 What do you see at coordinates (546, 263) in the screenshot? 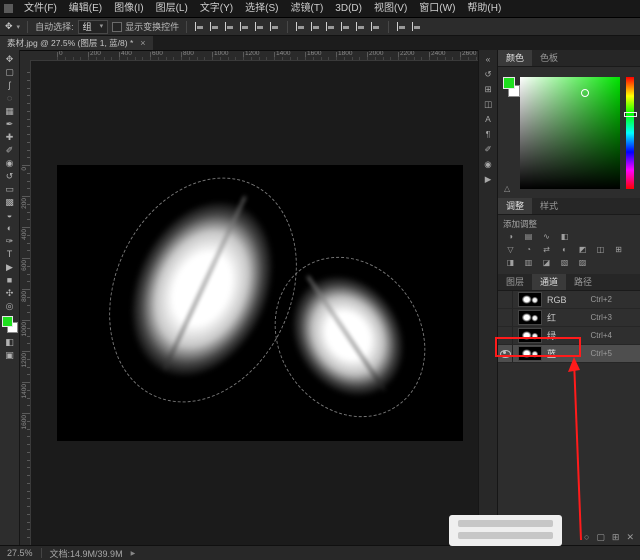
I see `threshold-icon: ◪` at bounding box center [546, 263].